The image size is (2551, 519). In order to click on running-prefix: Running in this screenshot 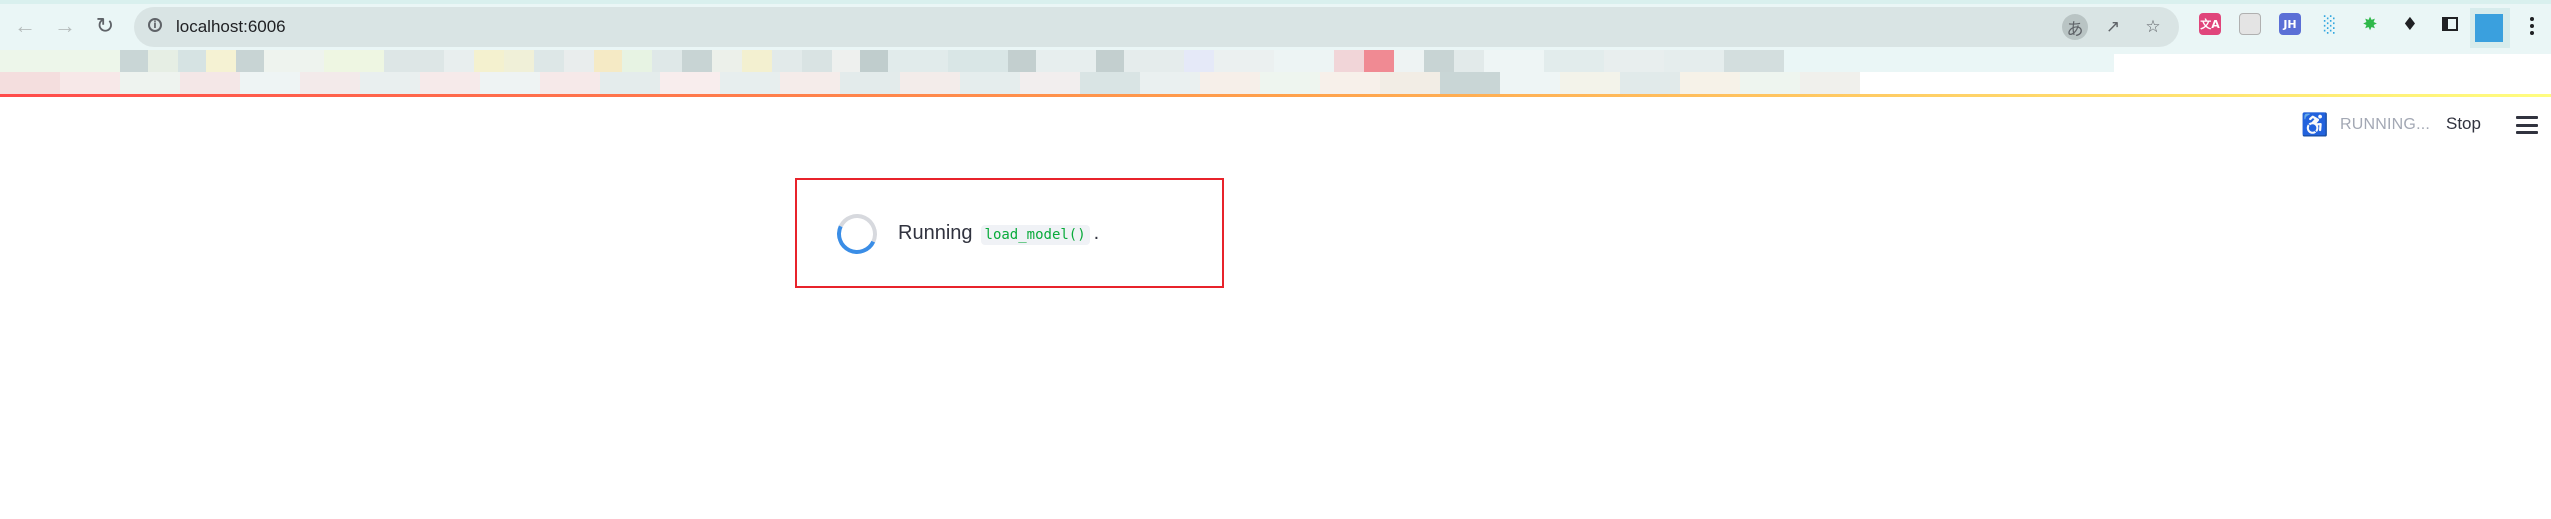, I will do `click(935, 233)`.